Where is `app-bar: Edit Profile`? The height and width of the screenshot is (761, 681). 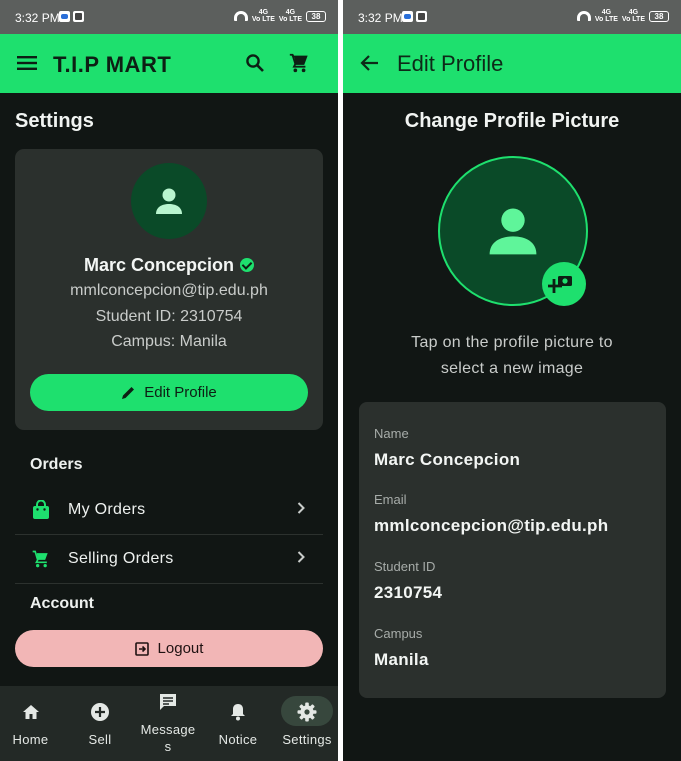 app-bar: Edit Profile is located at coordinates (512, 63).